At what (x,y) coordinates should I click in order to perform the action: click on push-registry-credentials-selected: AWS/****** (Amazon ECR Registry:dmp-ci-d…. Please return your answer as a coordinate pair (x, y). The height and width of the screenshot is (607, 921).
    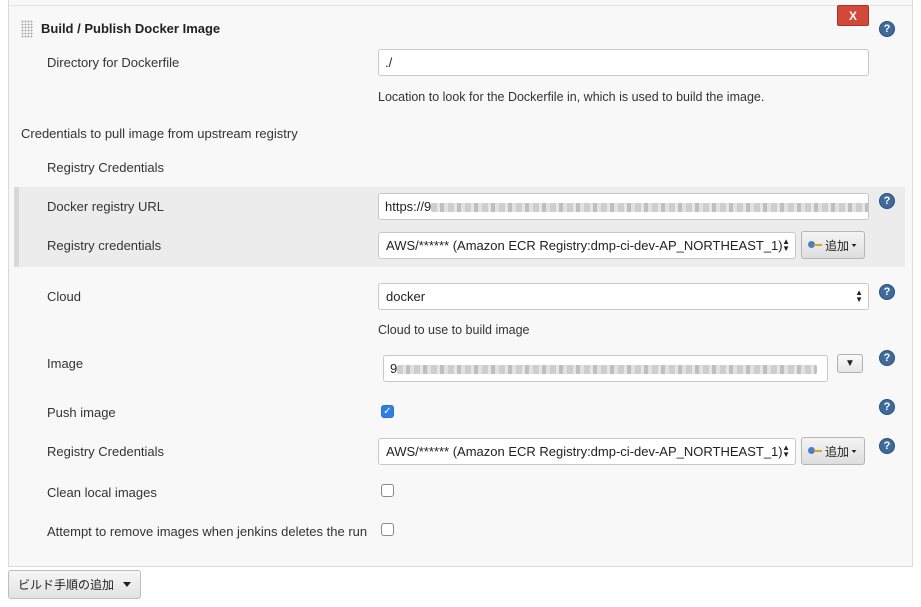
    Looking at the image, I should click on (584, 451).